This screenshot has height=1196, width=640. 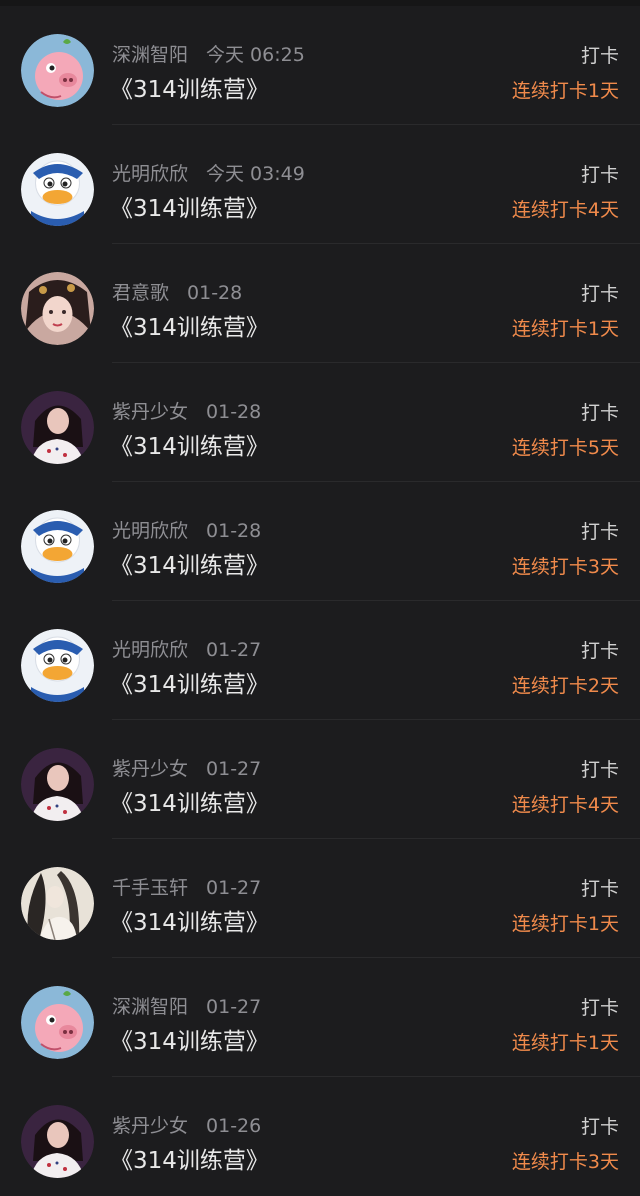 I want to click on list-item: 紫丹少女 01-26 《314训练营》 打卡 连续打卡3天, so click(x=320, y=1136).